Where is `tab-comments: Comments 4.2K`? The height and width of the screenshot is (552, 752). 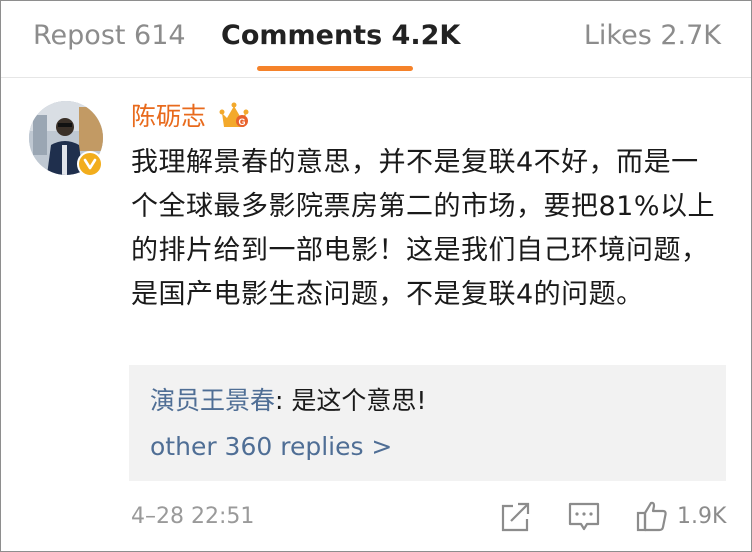
tab-comments: Comments 4.2K is located at coordinates (340, 36).